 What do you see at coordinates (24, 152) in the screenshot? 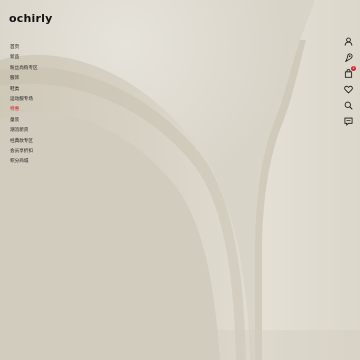
I see `nav-item-member: 会员享折扣` at bounding box center [24, 152].